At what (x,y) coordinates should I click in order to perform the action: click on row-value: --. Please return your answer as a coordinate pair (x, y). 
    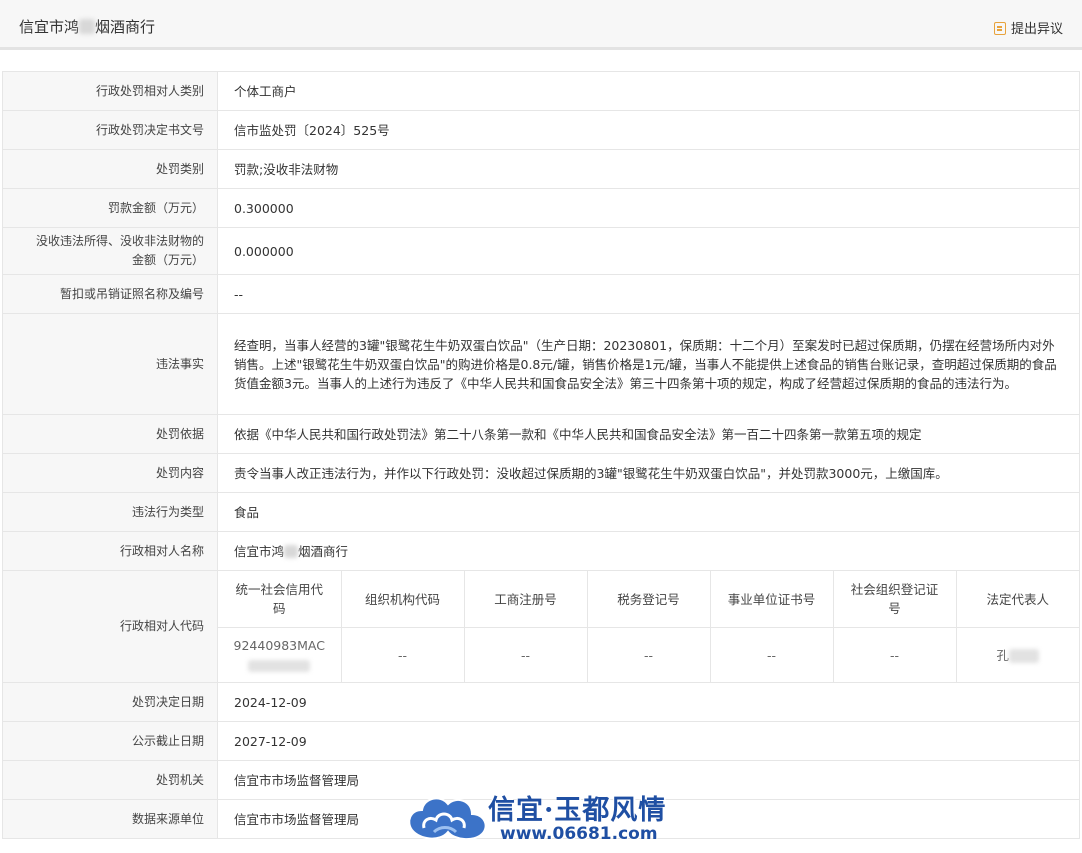
    Looking at the image, I should click on (648, 294).